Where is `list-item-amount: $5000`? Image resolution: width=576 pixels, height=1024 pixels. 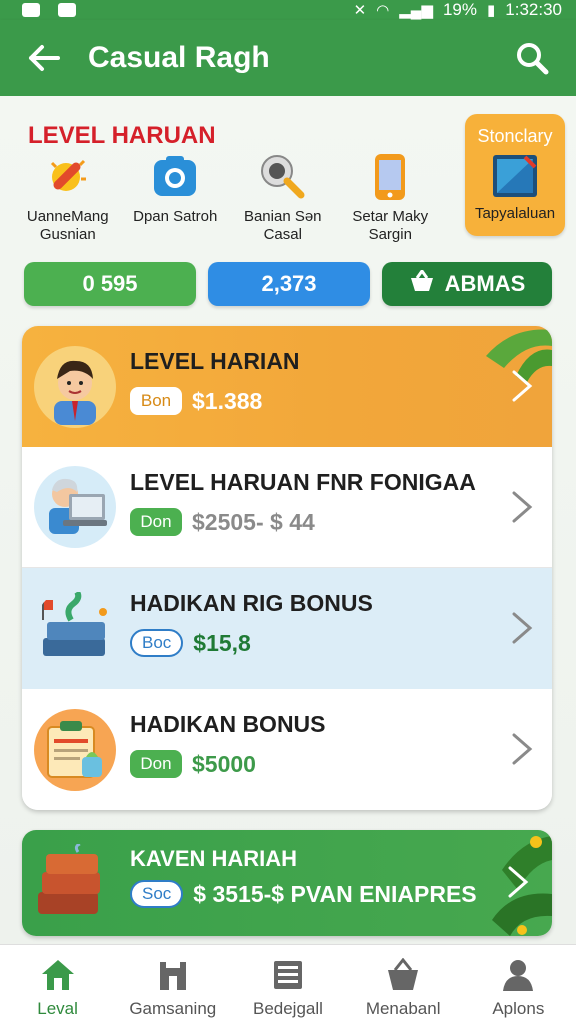
list-item-amount: $5000 is located at coordinates (224, 763).